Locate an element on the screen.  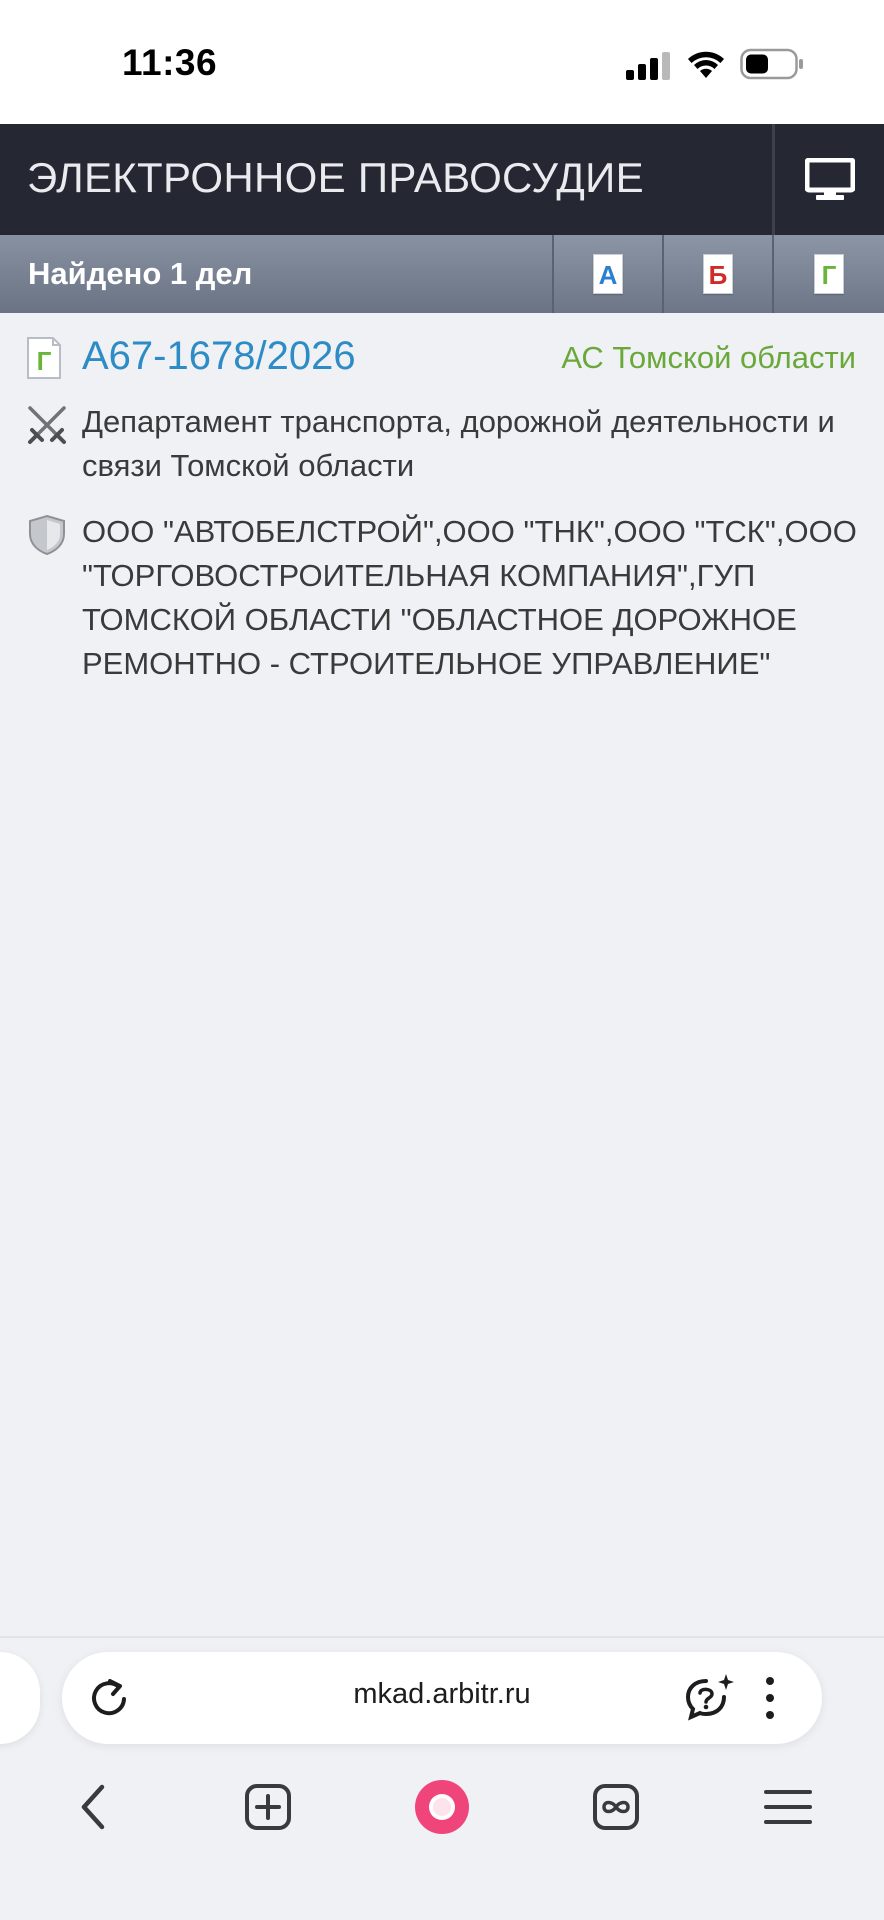
results-bar: Найдено 1 дел А Б Г is located at coordinates (442, 274).